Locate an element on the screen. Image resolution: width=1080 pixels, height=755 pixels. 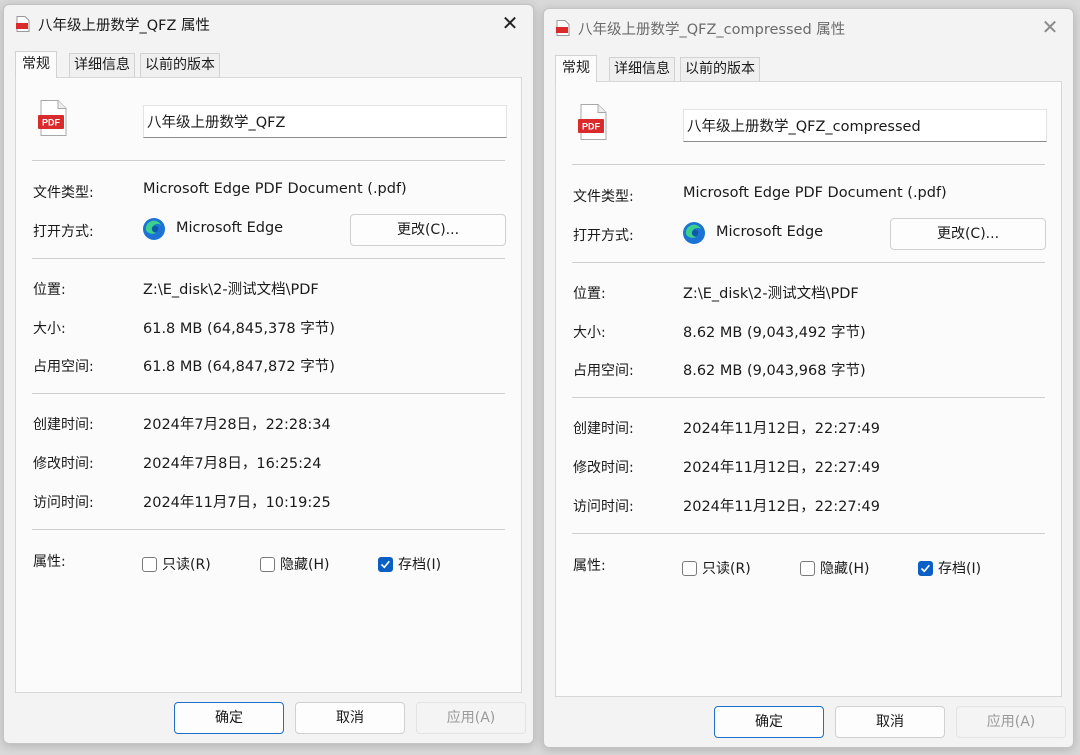
title-bar: 八年级上册数学_QFZ 属性 ✕ is located at coordinates (268, 23).